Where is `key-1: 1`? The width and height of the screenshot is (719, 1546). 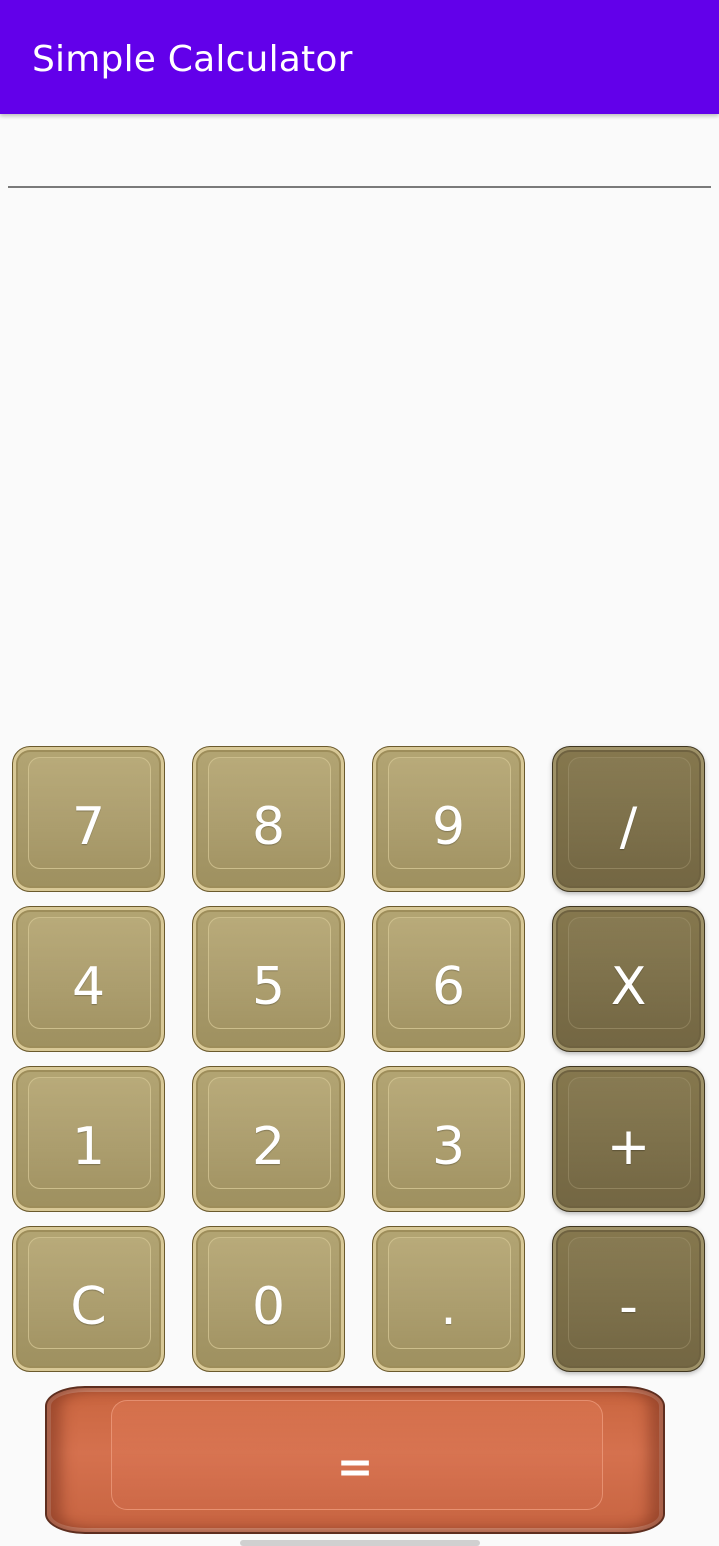
key-1: 1 is located at coordinates (88, 1139).